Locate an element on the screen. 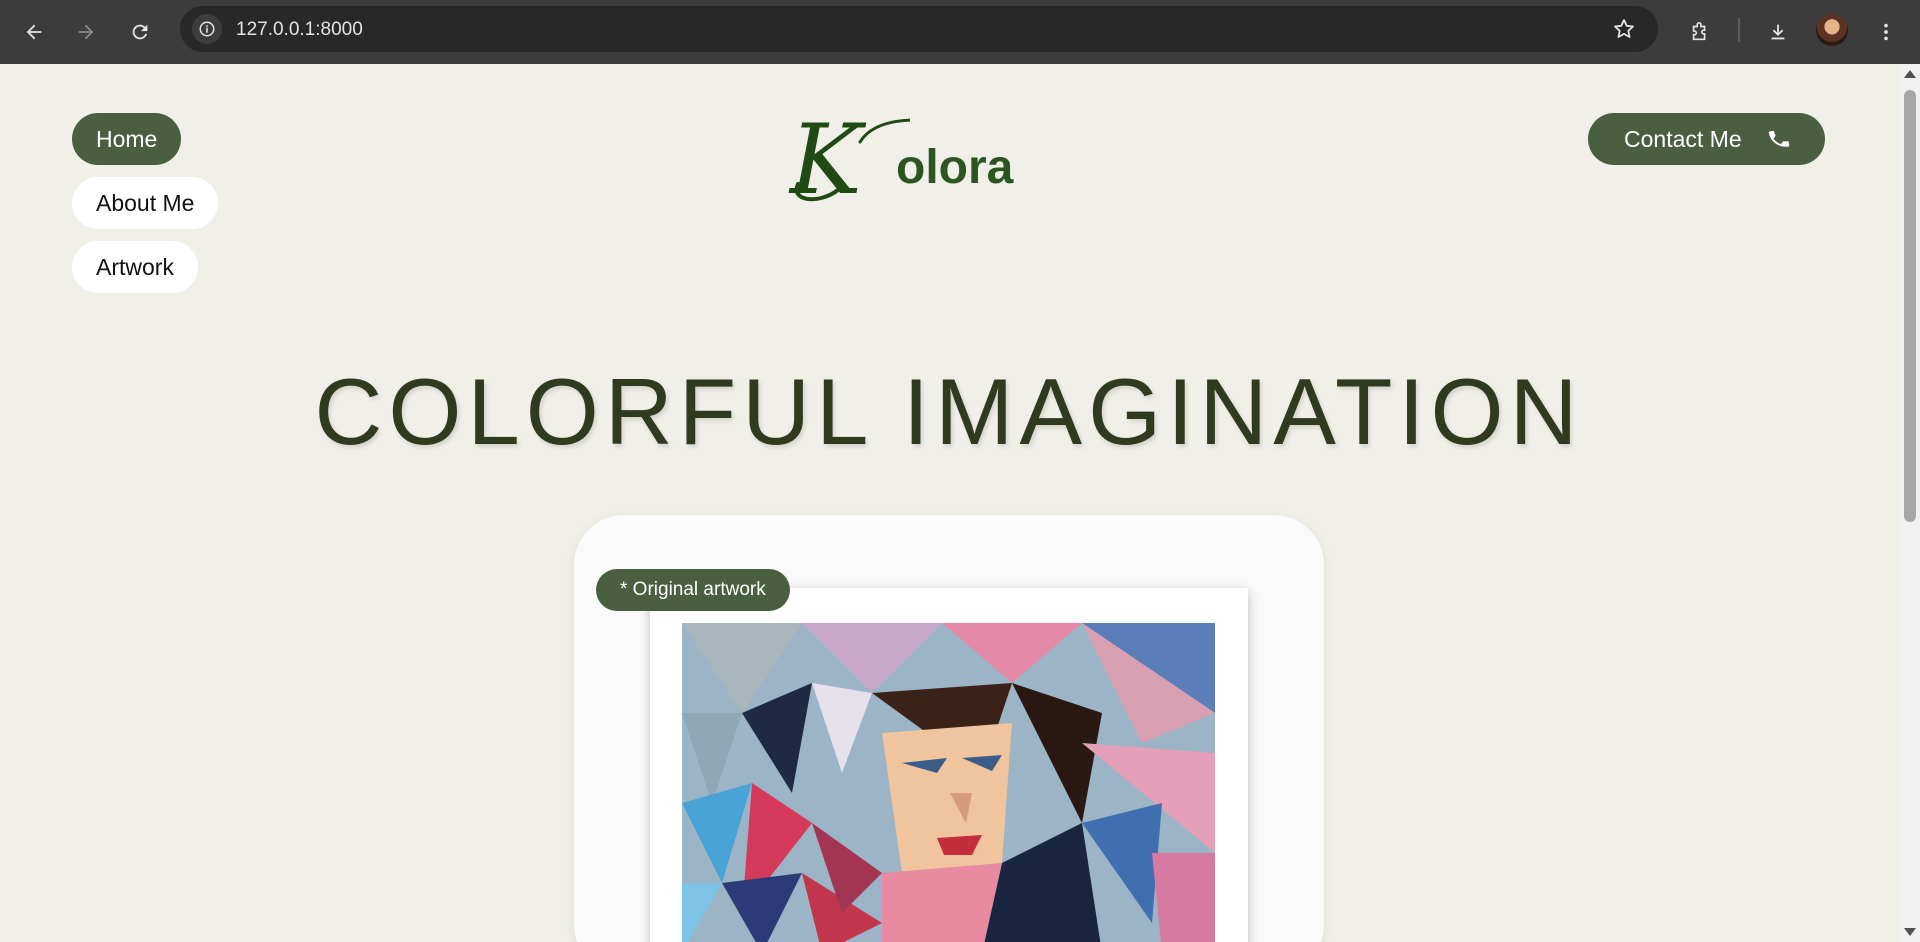 The image size is (1920, 942). artwork-image is located at coordinates (948, 782).